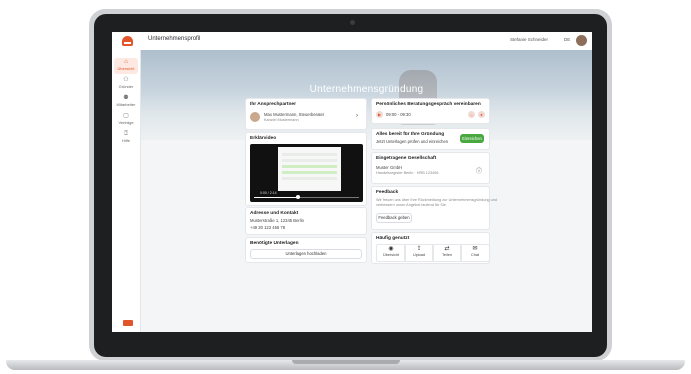 This screenshot has width=691, height=374. Describe the element at coordinates (391, 249) in the screenshot. I see `dashboard-icon: ◉` at that location.